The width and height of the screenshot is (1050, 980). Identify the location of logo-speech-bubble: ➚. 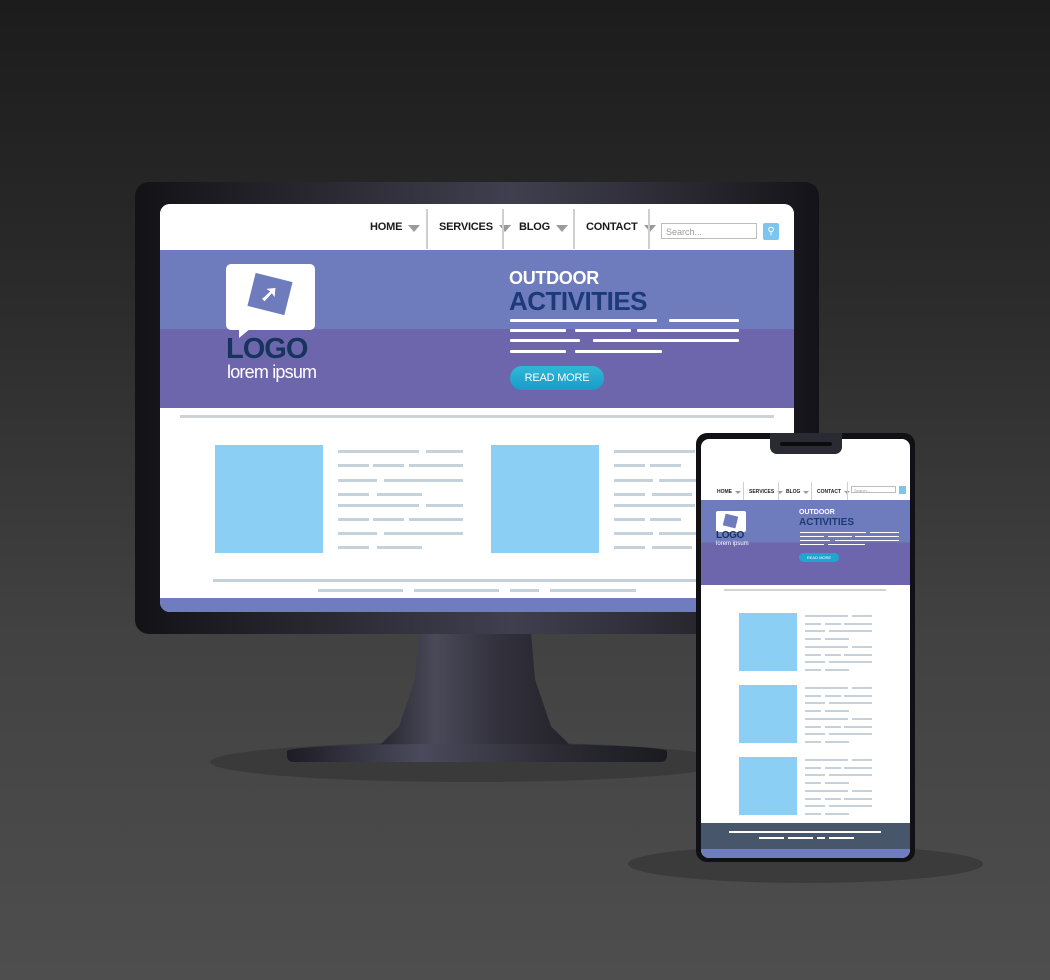
(270, 297).